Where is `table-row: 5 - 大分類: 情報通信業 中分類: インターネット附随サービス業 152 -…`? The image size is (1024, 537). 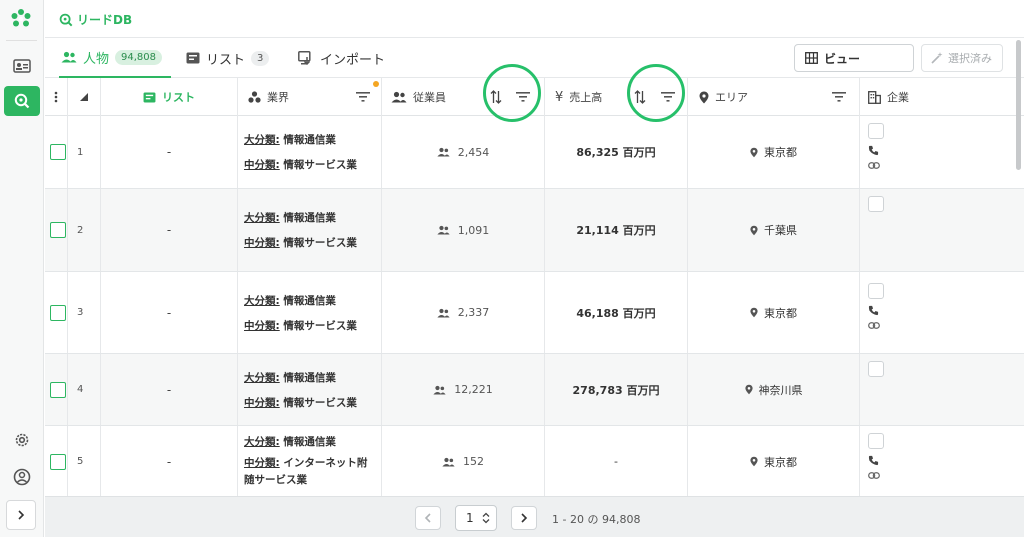 table-row: 5 - 大分類: 情報通信業 中分類: インターネット附随サービス業 152 -… is located at coordinates (534, 461).